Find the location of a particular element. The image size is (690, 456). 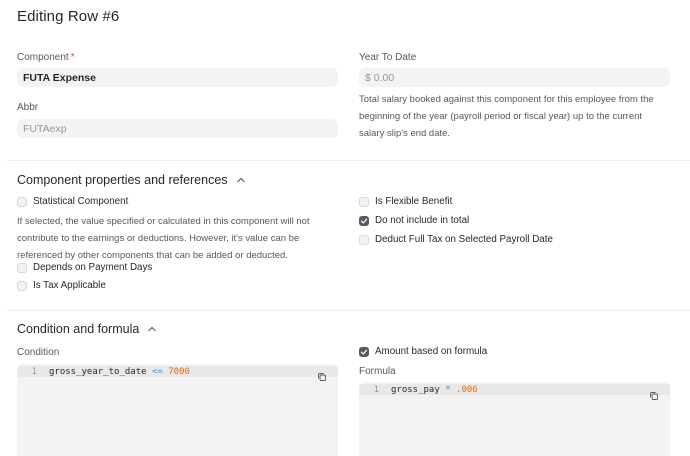

checkbox-label: Deduct Full Tax on Selected Payroll Date is located at coordinates (464, 239).